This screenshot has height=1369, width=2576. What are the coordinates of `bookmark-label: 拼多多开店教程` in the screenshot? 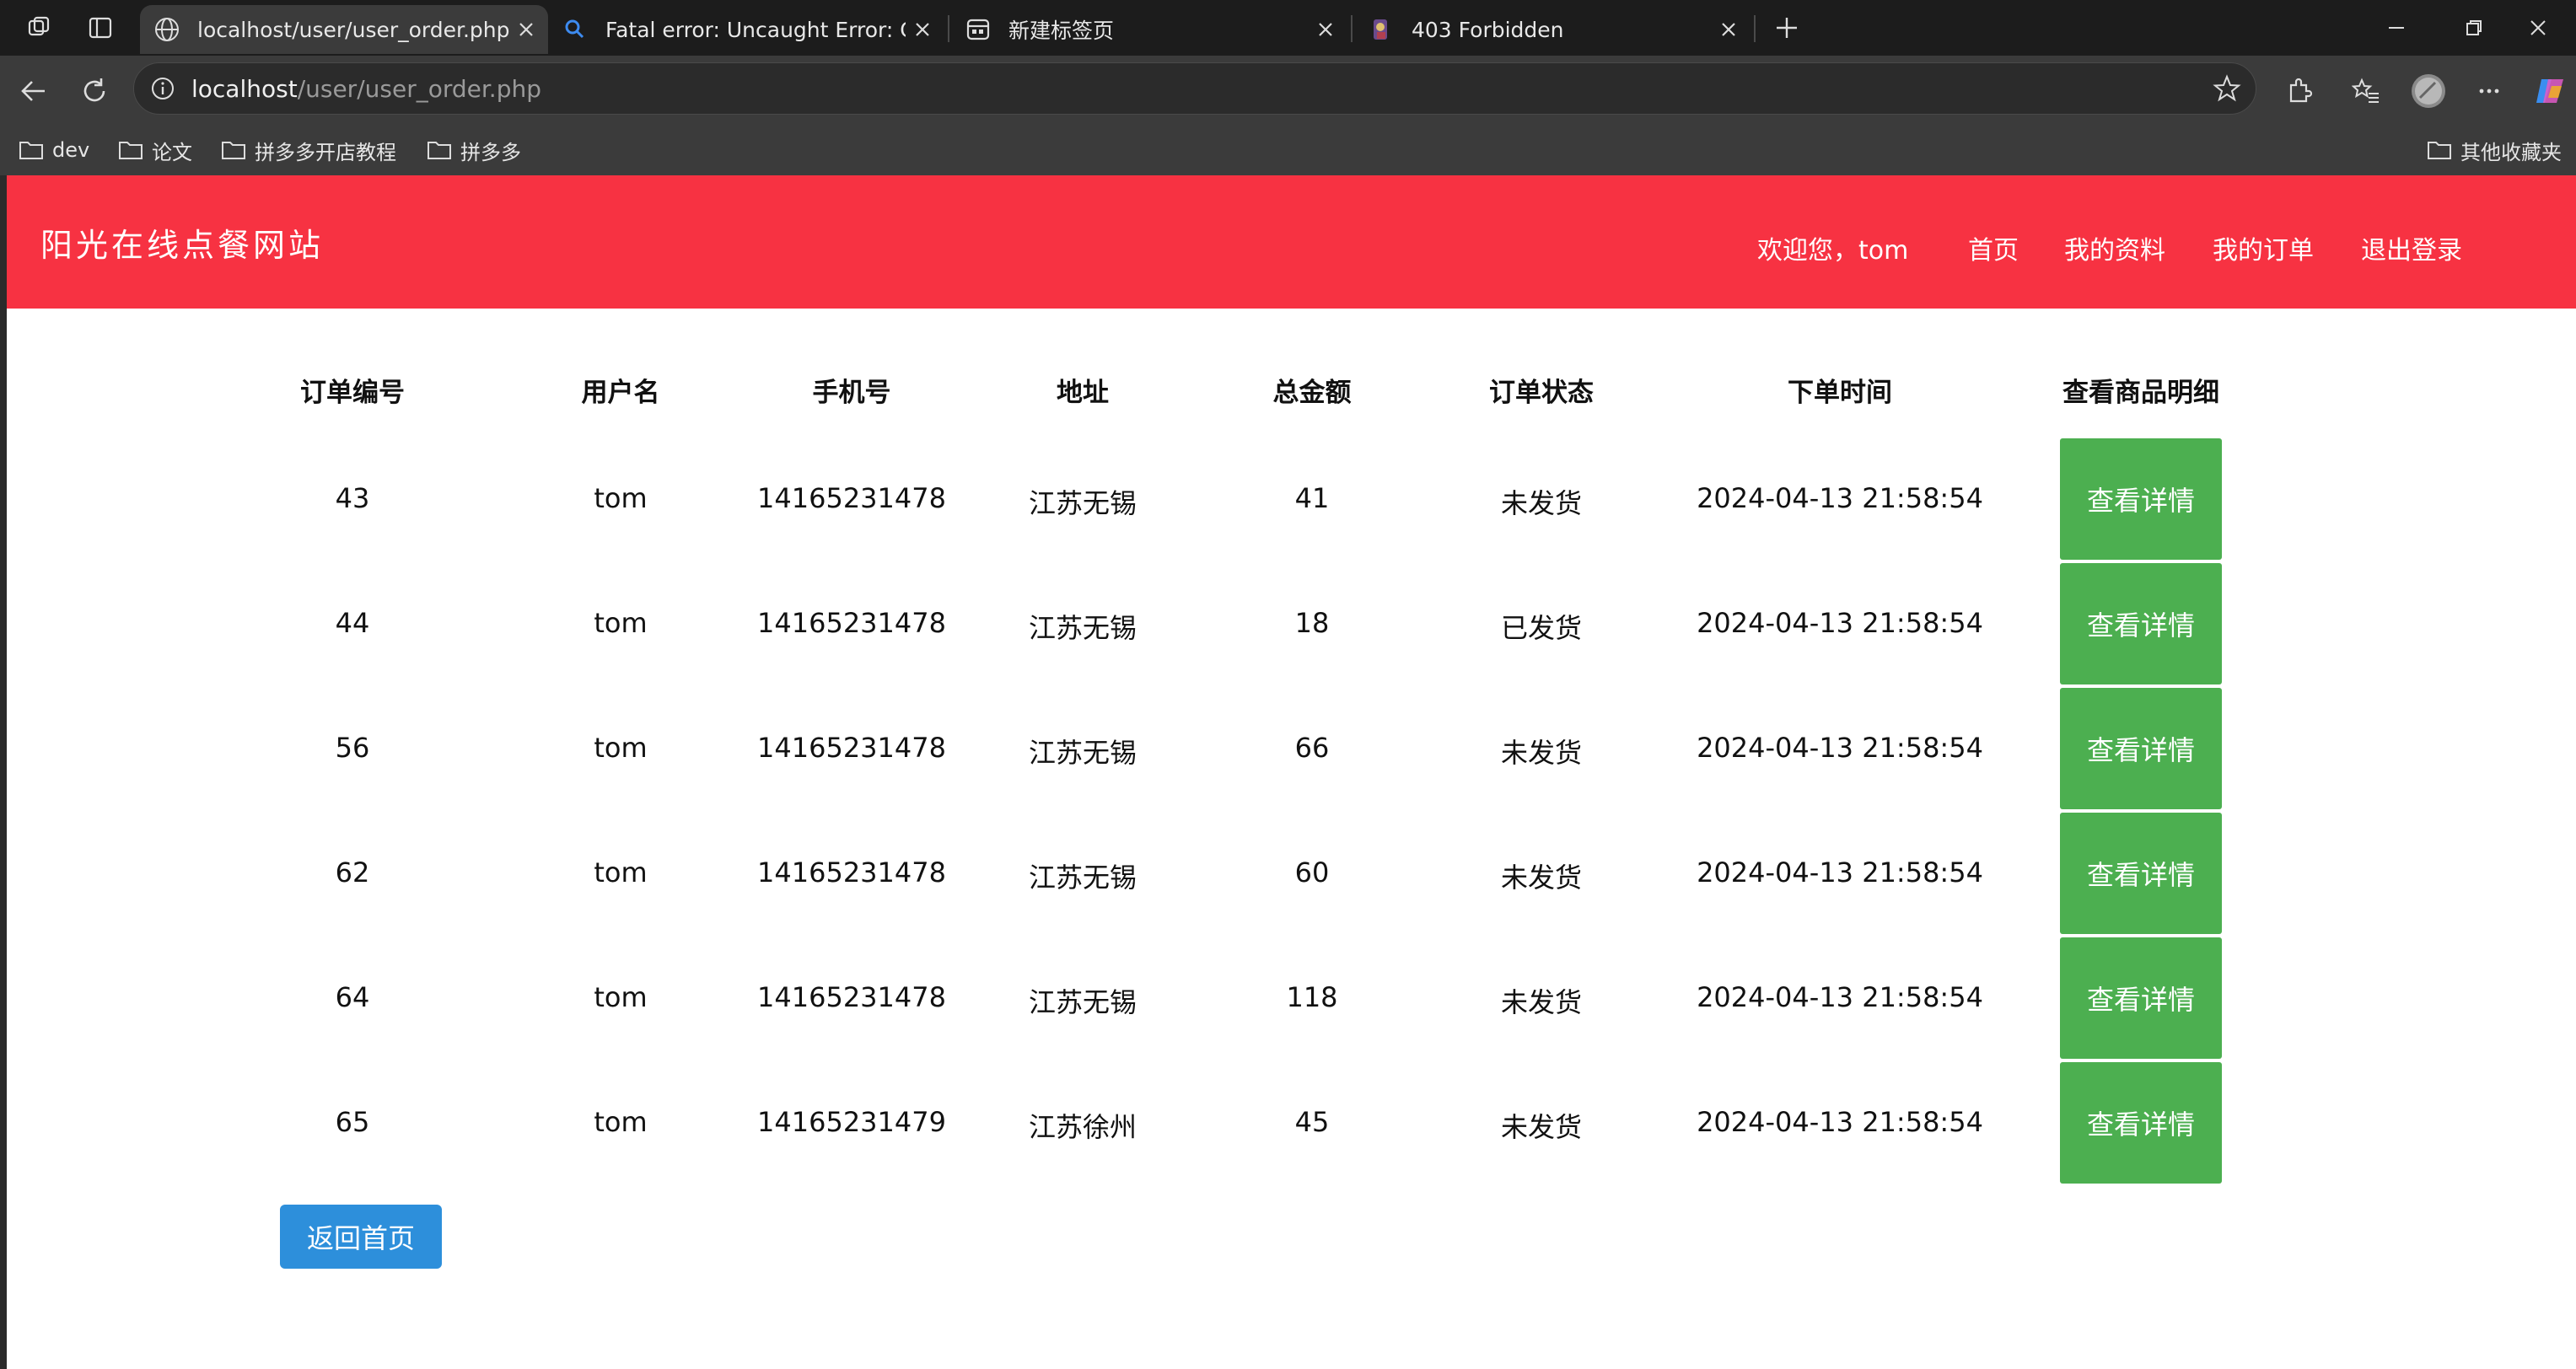 It's located at (325, 152).